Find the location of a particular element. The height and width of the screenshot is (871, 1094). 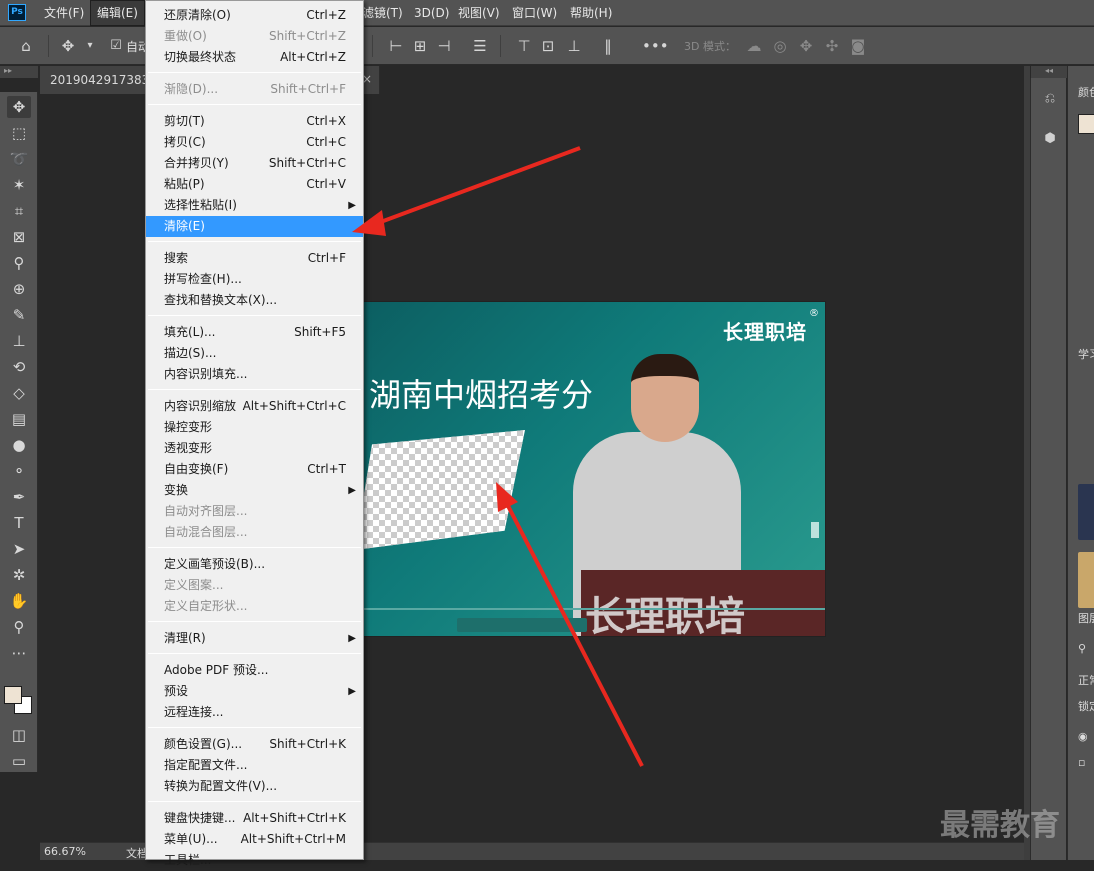

hand-icon: ✋ is located at coordinates (19, 601).